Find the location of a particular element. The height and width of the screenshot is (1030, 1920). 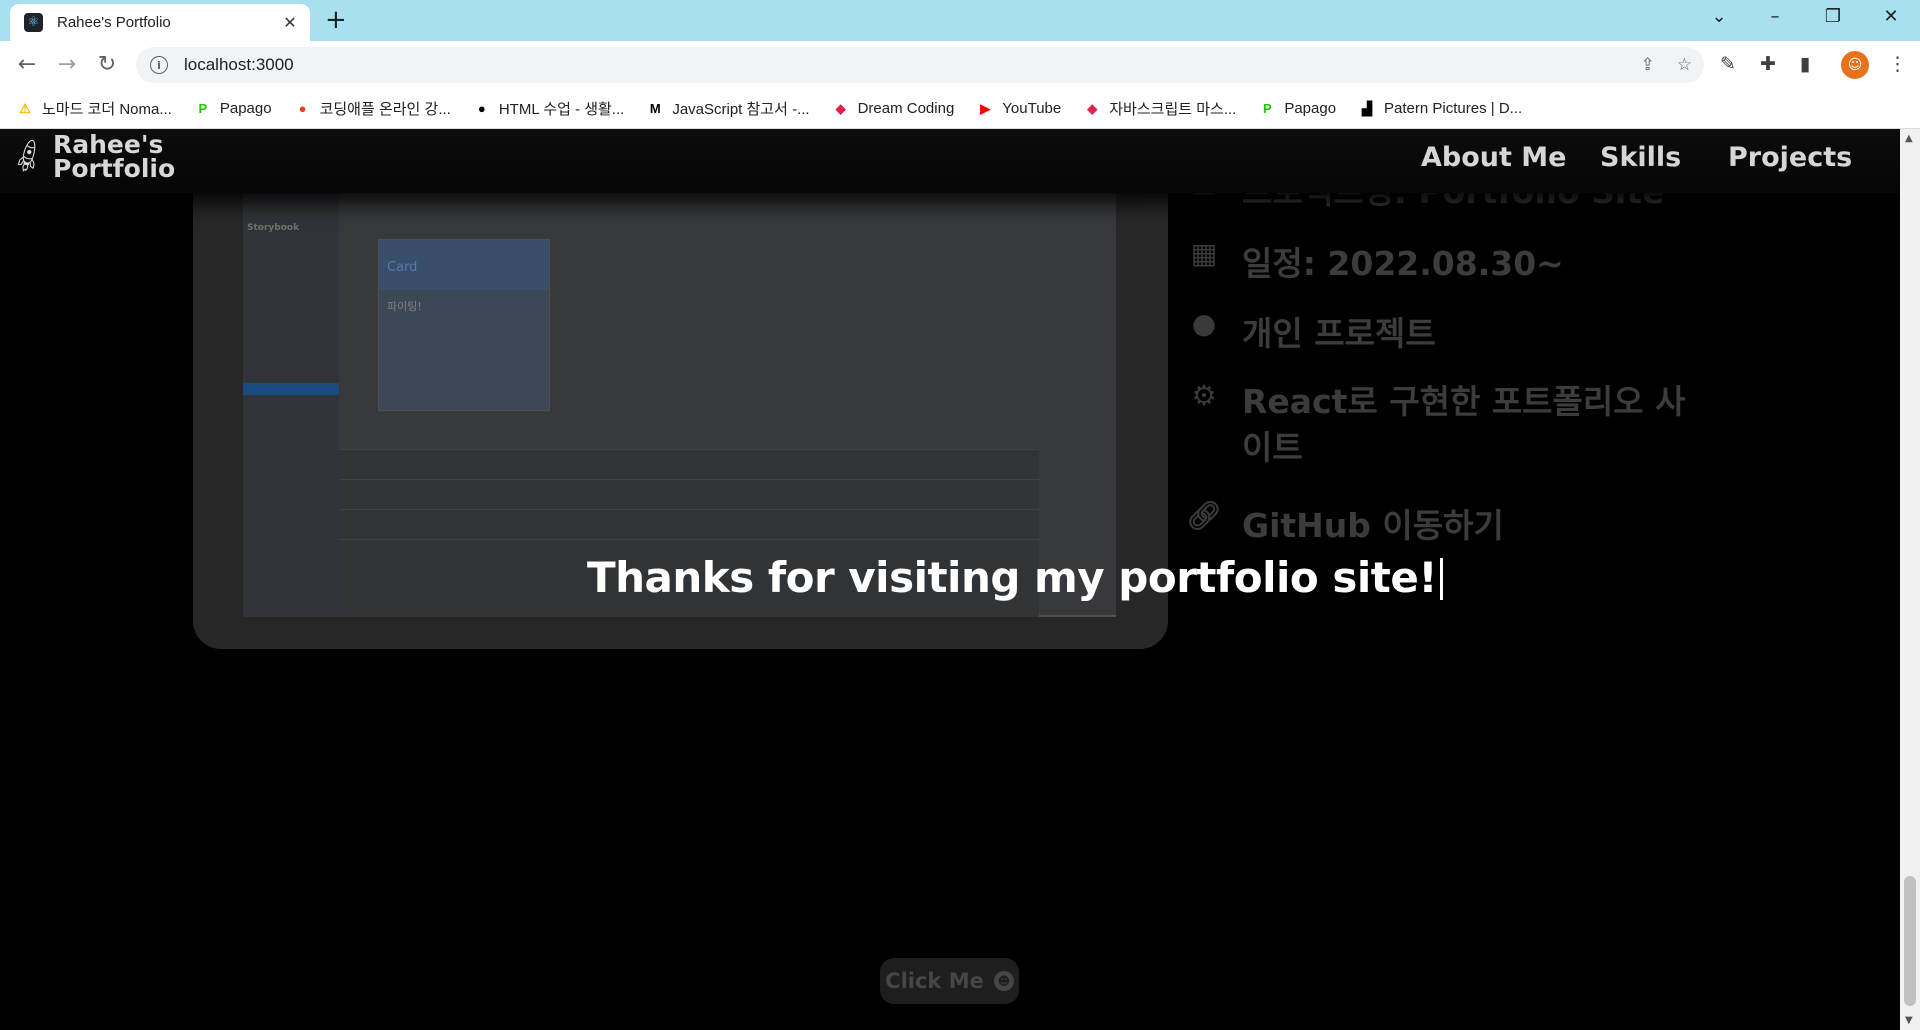

screenshot-card-body: 파이팅! is located at coordinates (404, 306).